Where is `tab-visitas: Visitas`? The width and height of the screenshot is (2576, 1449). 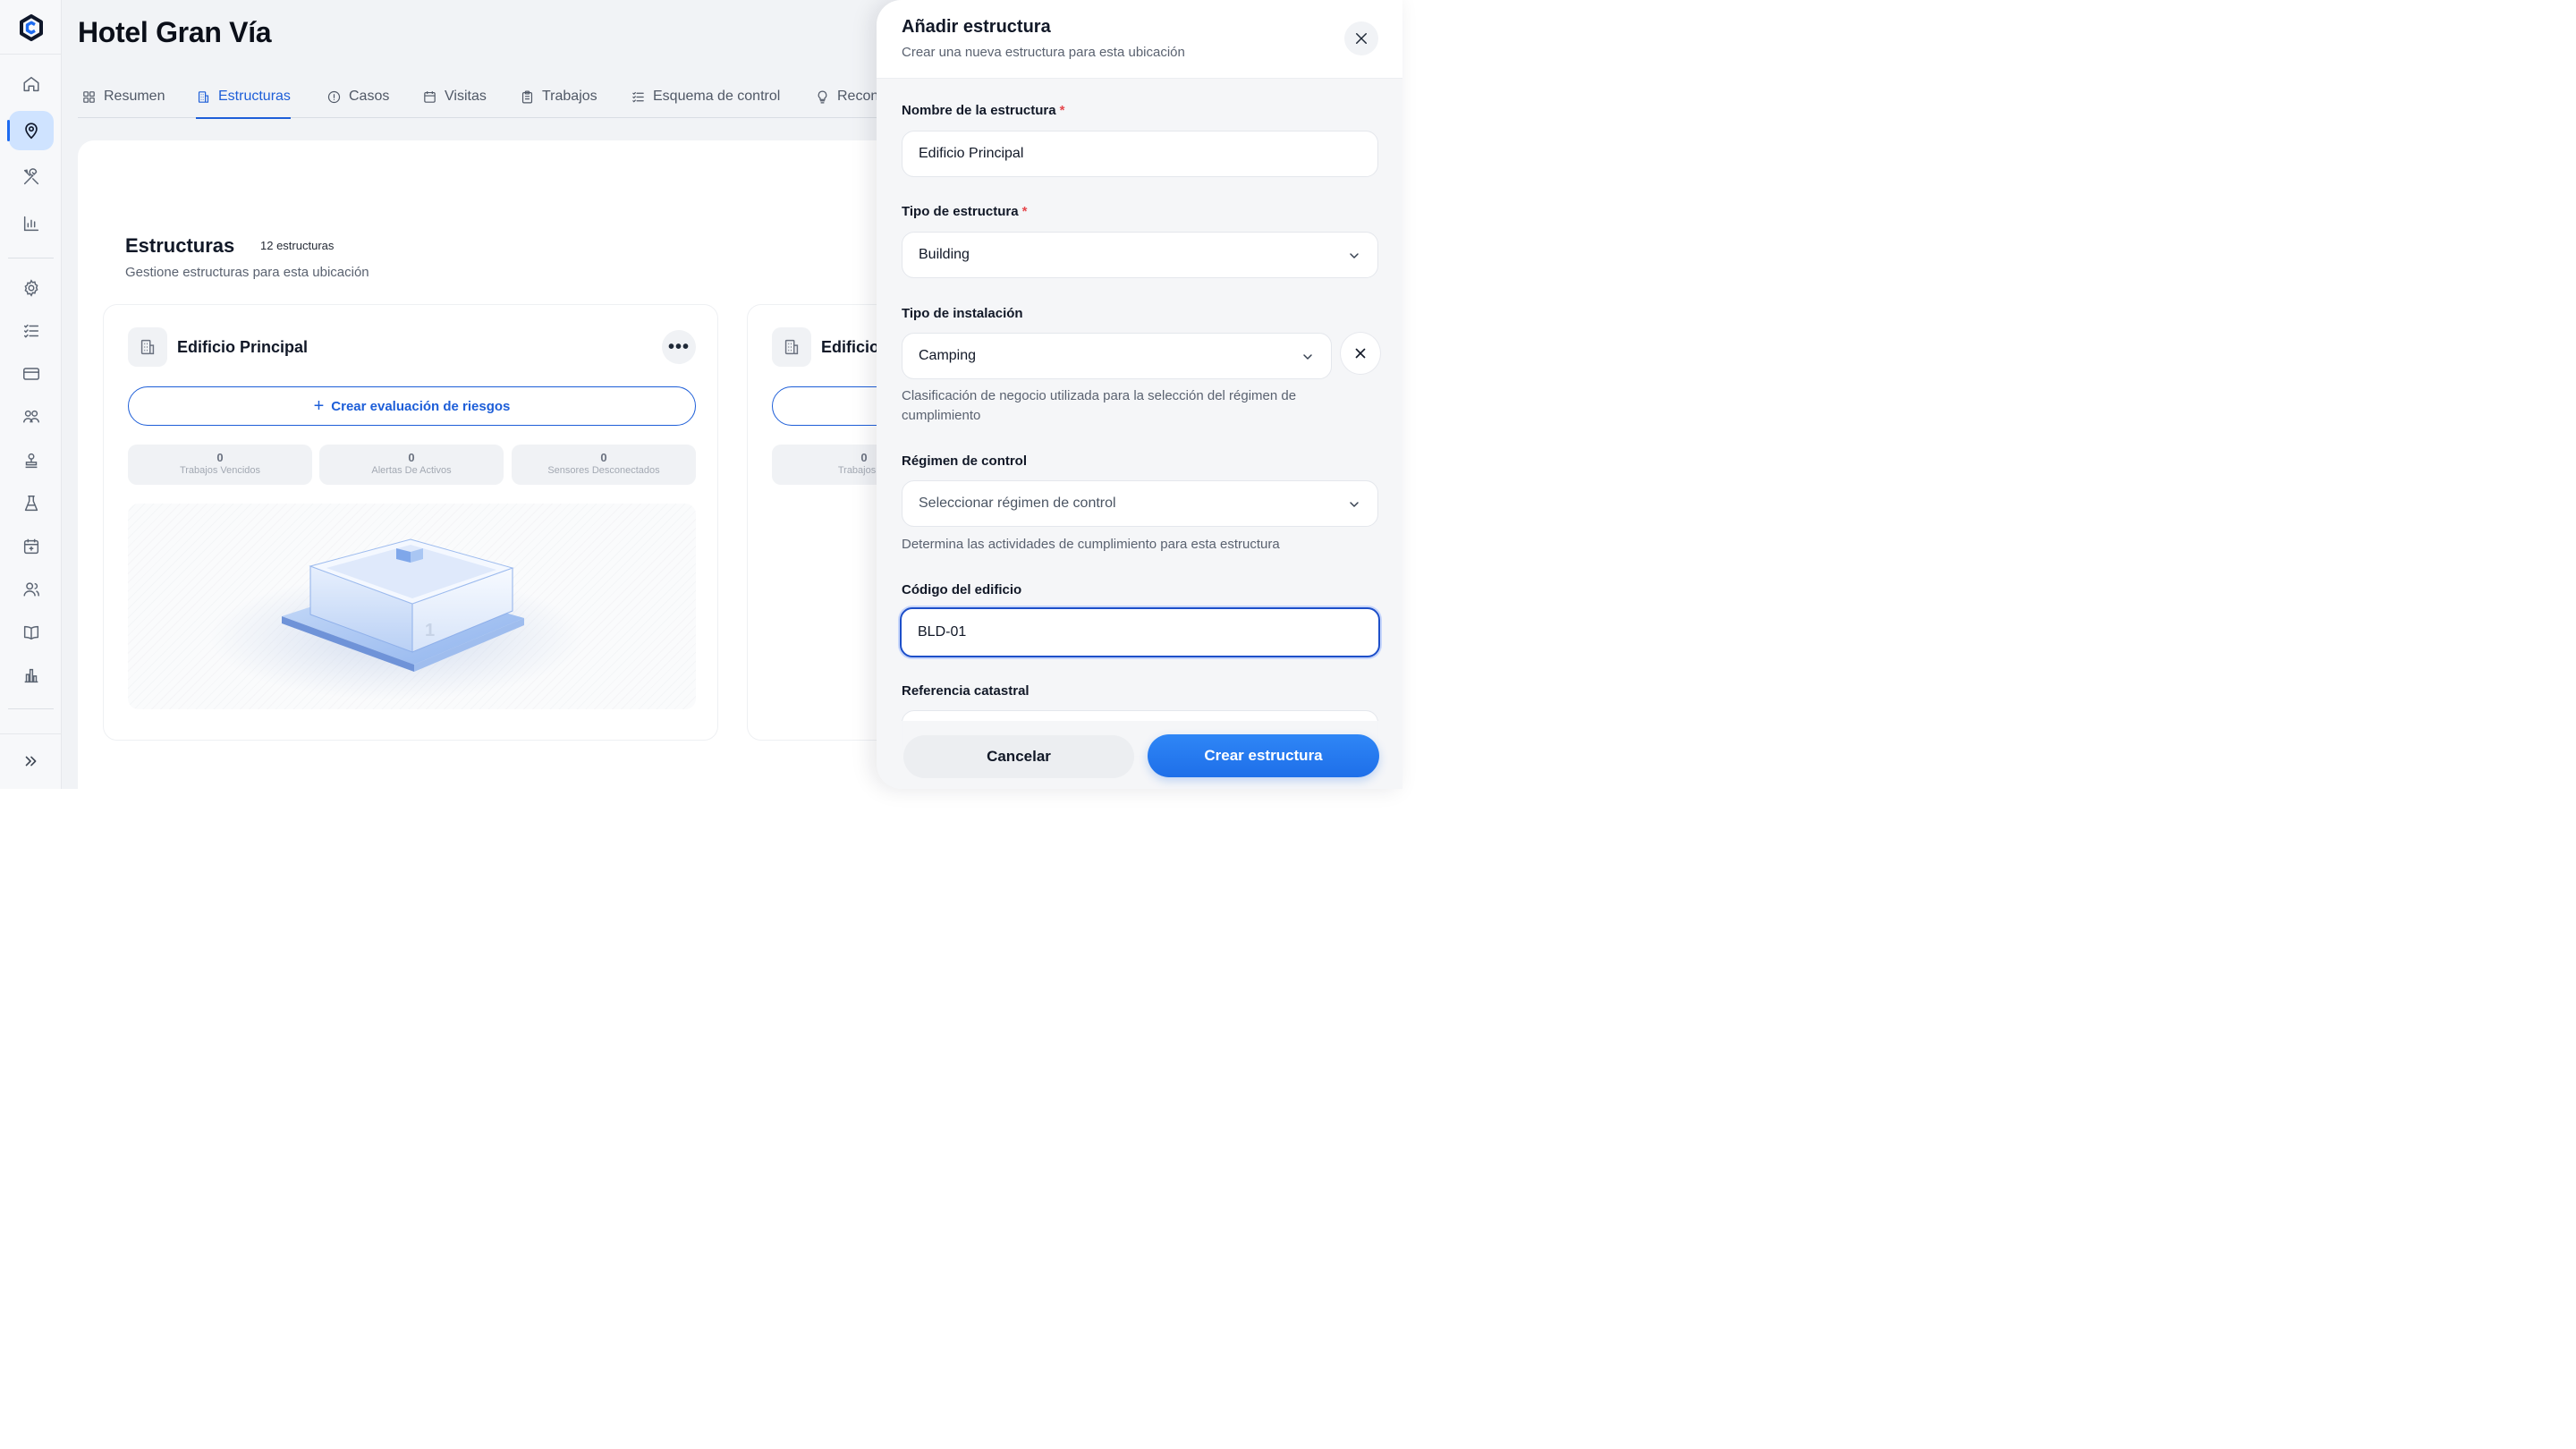
tab-visitas: Visitas is located at coordinates (454, 96).